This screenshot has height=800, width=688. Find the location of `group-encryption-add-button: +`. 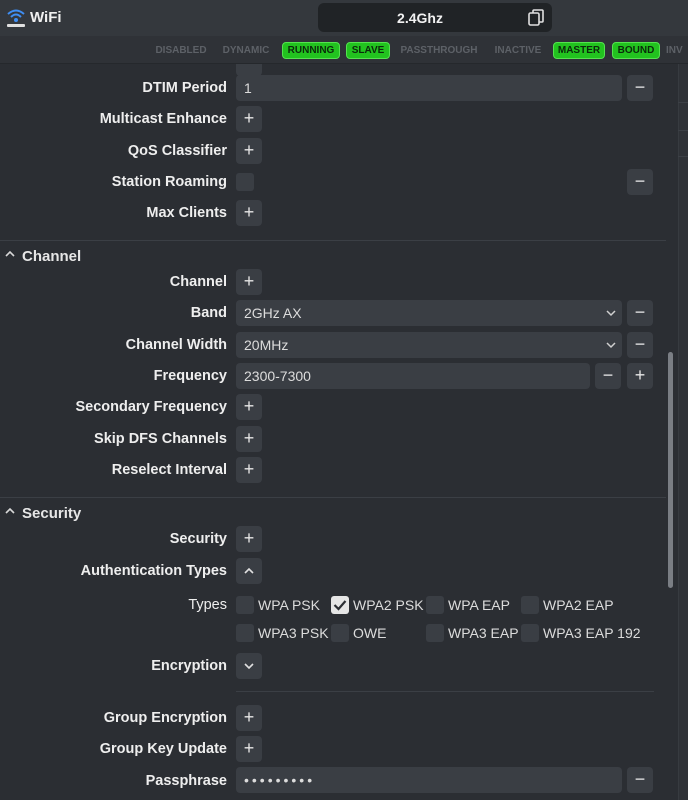

group-encryption-add-button: + is located at coordinates (249, 718).